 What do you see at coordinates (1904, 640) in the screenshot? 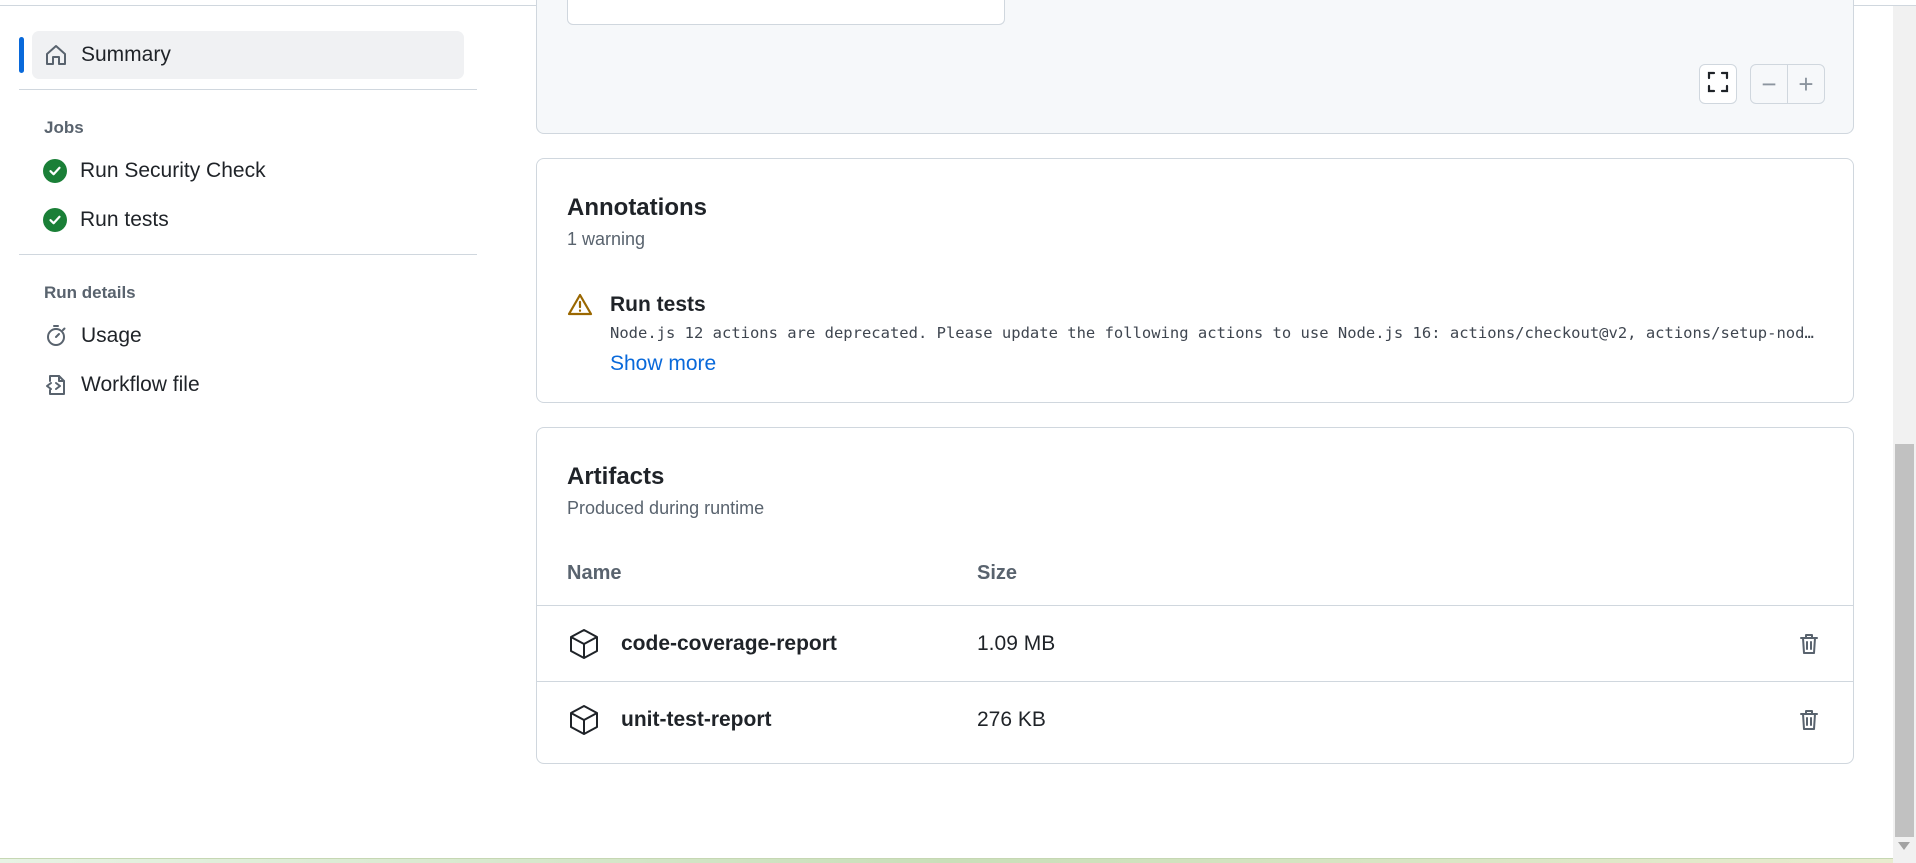
I see `scrollbar-thumb` at bounding box center [1904, 640].